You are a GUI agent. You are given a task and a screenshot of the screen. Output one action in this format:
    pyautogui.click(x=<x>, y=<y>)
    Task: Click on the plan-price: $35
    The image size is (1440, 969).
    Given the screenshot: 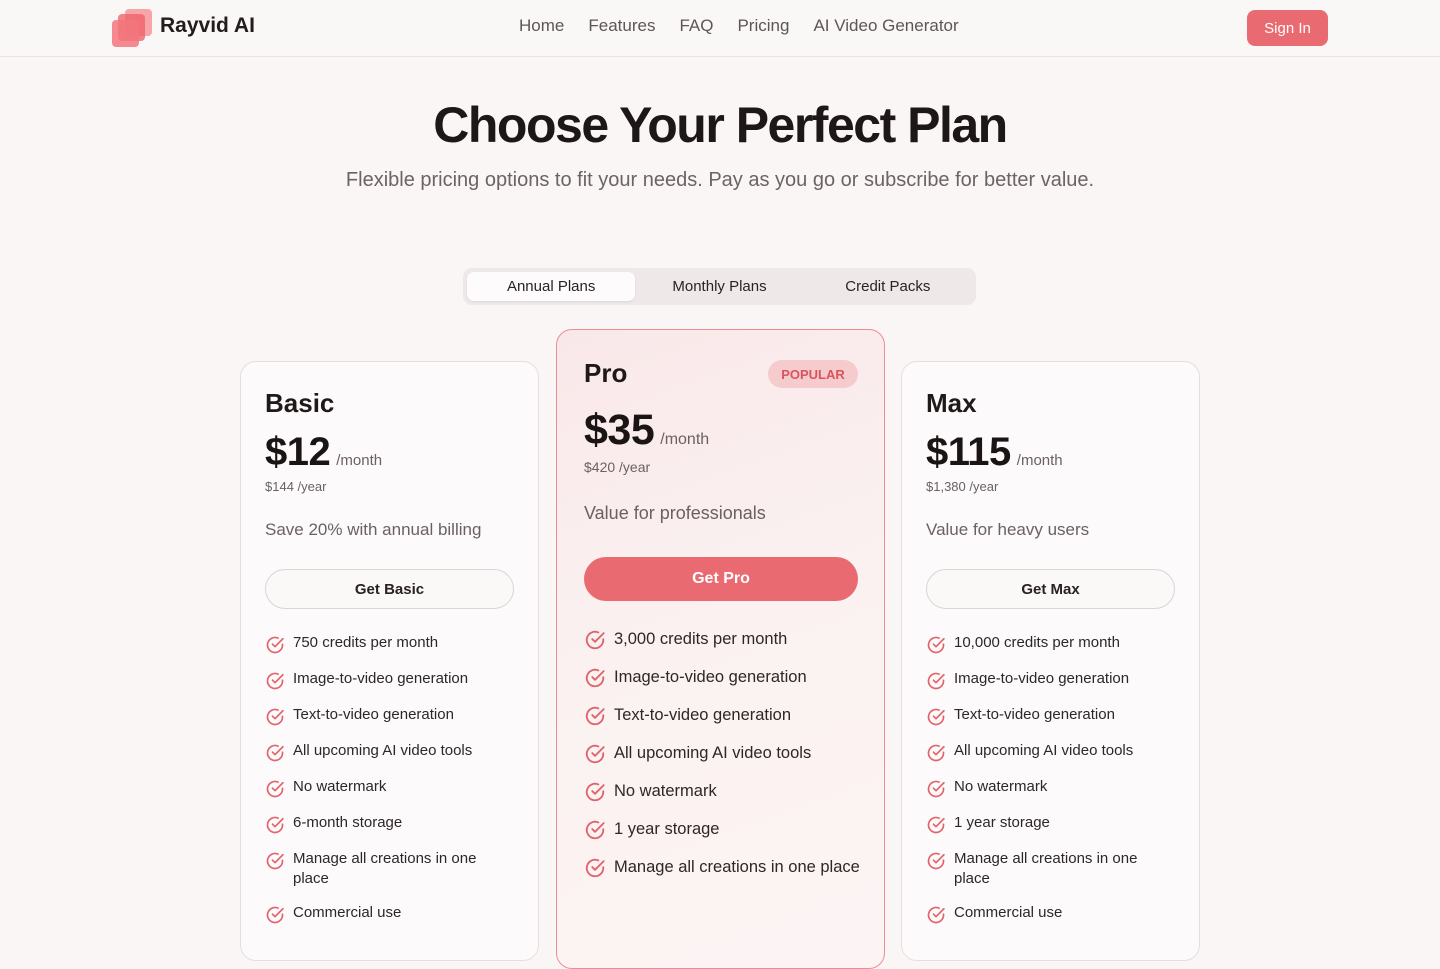 What is the action you would take?
    pyautogui.click(x=619, y=430)
    